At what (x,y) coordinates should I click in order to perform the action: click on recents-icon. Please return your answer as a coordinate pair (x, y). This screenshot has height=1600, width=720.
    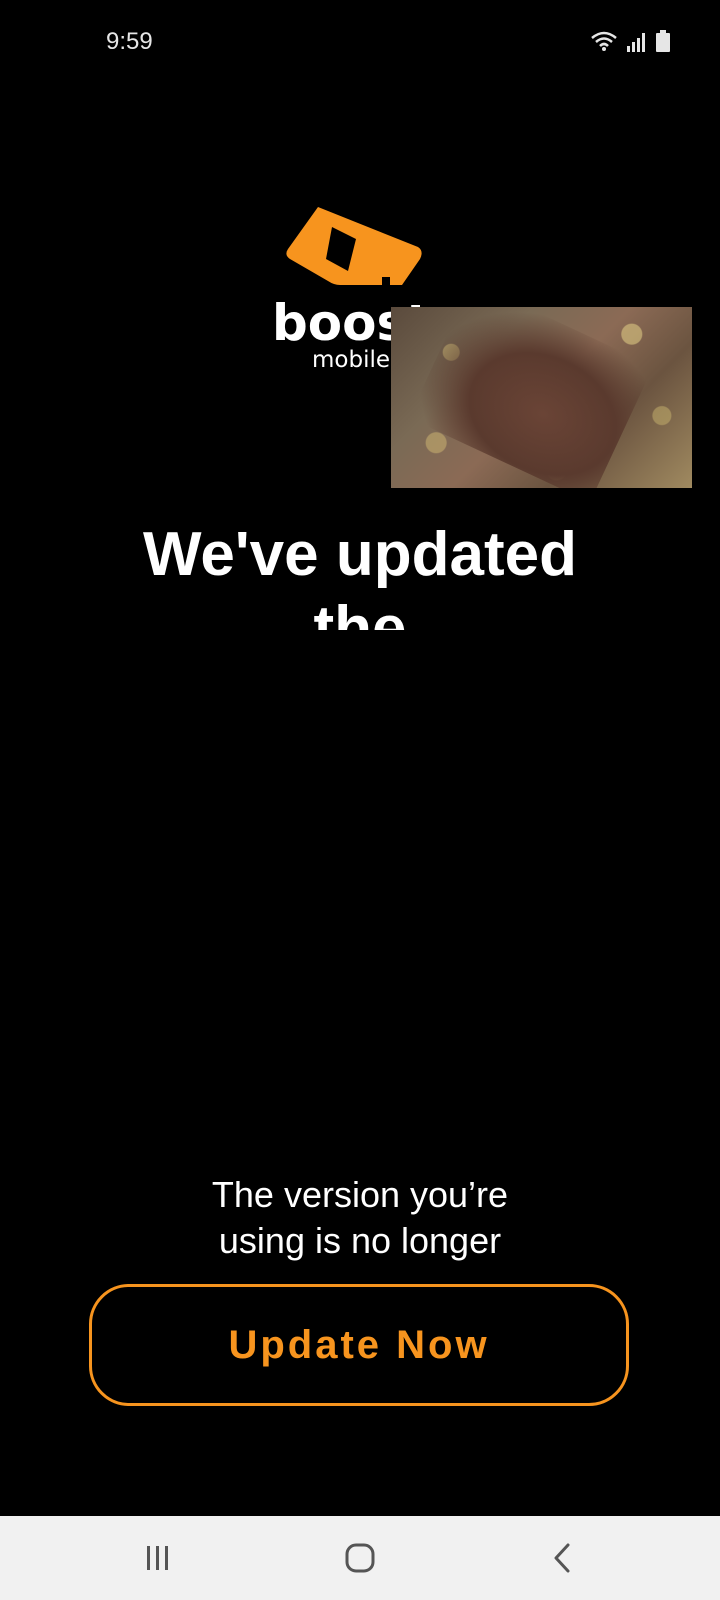
    Looking at the image, I should click on (158, 1558).